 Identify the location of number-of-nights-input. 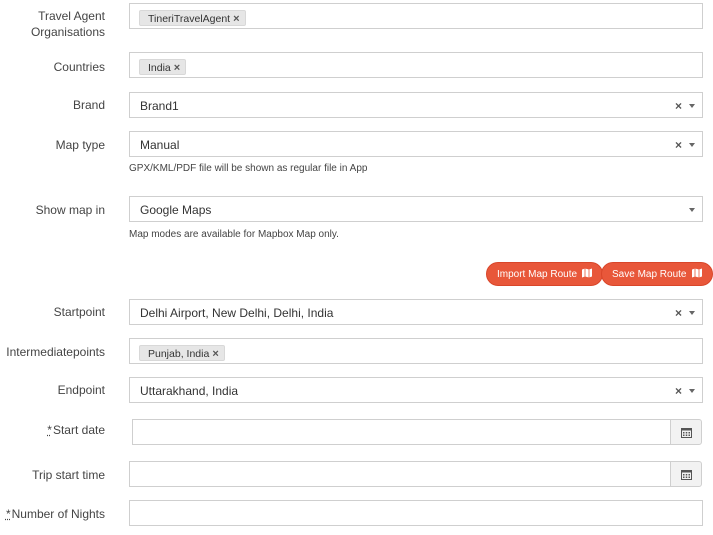
(416, 513).